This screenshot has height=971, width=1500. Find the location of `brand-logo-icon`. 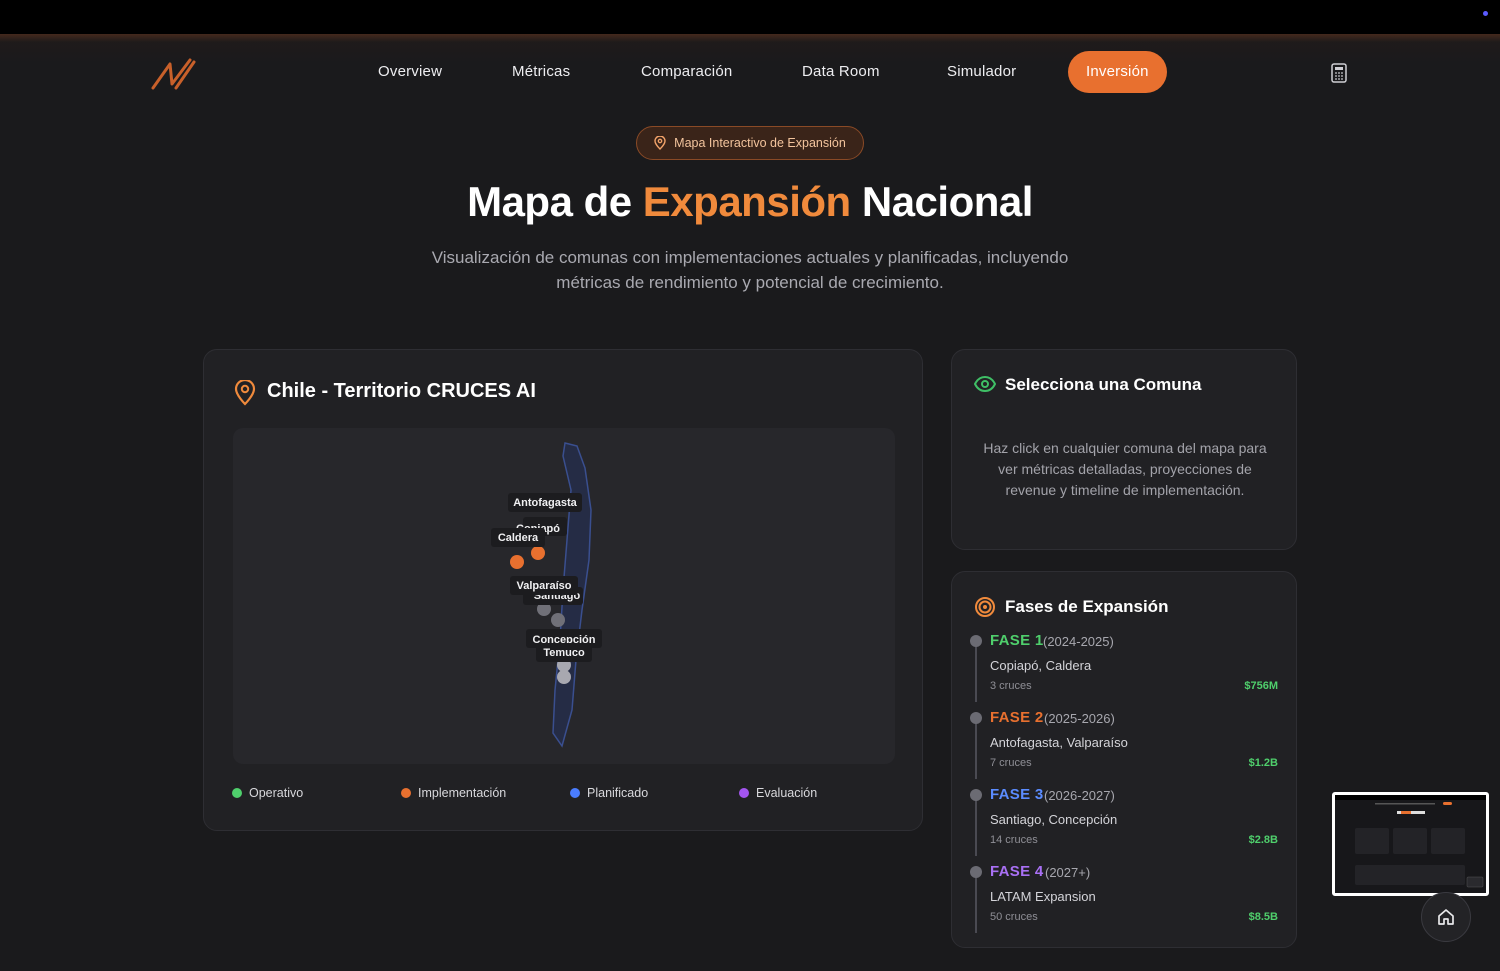

brand-logo-icon is located at coordinates (174, 73).